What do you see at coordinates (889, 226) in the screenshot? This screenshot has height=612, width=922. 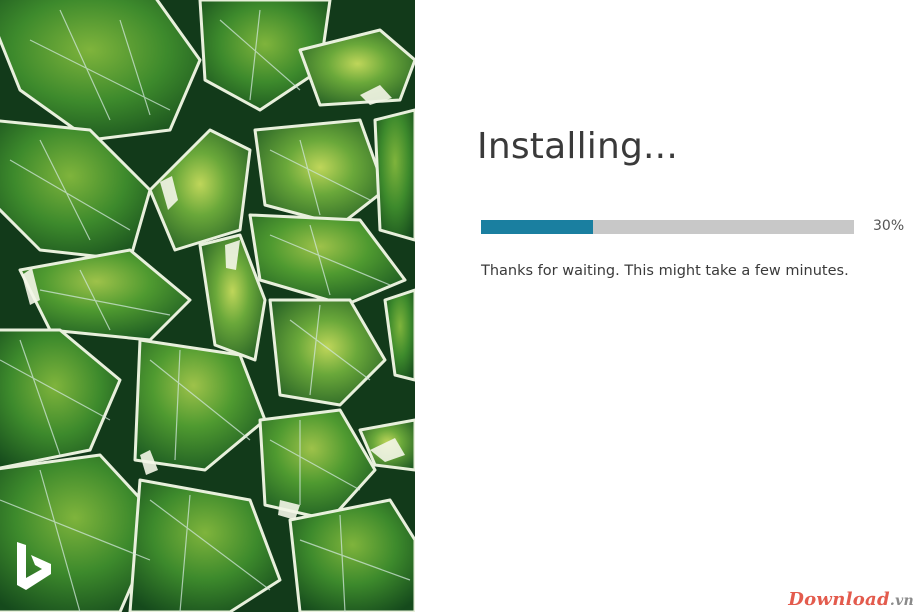 I see `progress-percent-label: 30%` at bounding box center [889, 226].